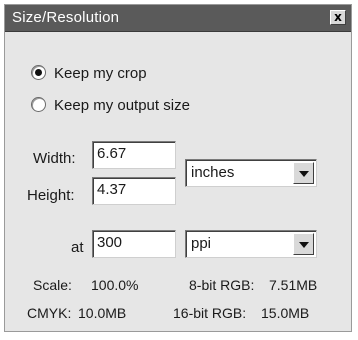 Image resolution: width=358 pixels, height=340 pixels. I want to click on resolution-unit-select: ppi, so click(251, 244).